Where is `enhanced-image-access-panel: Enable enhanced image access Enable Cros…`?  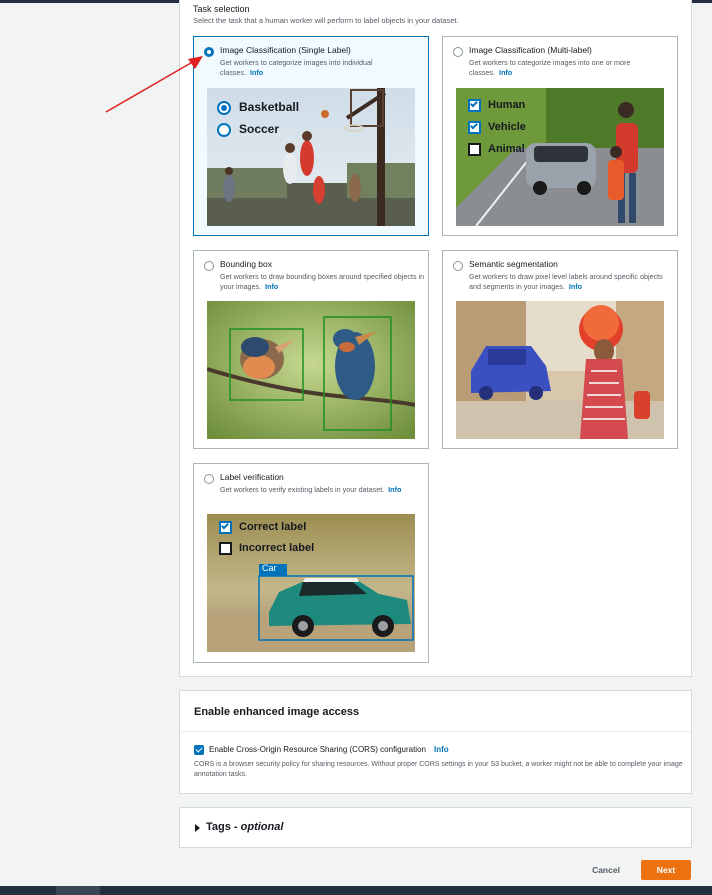
enhanced-image-access-panel: Enable enhanced image access Enable Cros… is located at coordinates (435, 742).